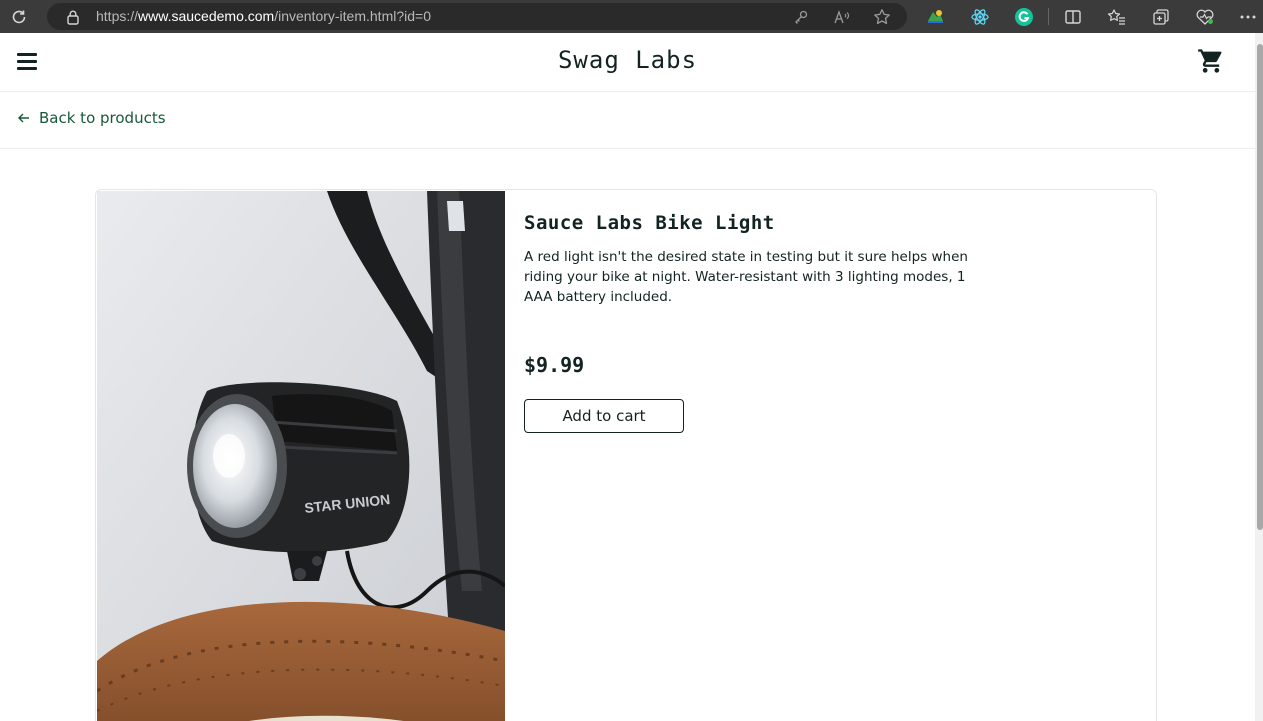 This screenshot has width=1263, height=721. Describe the element at coordinates (604, 416) in the screenshot. I see `add-to-cart-button: Add to cart` at that location.